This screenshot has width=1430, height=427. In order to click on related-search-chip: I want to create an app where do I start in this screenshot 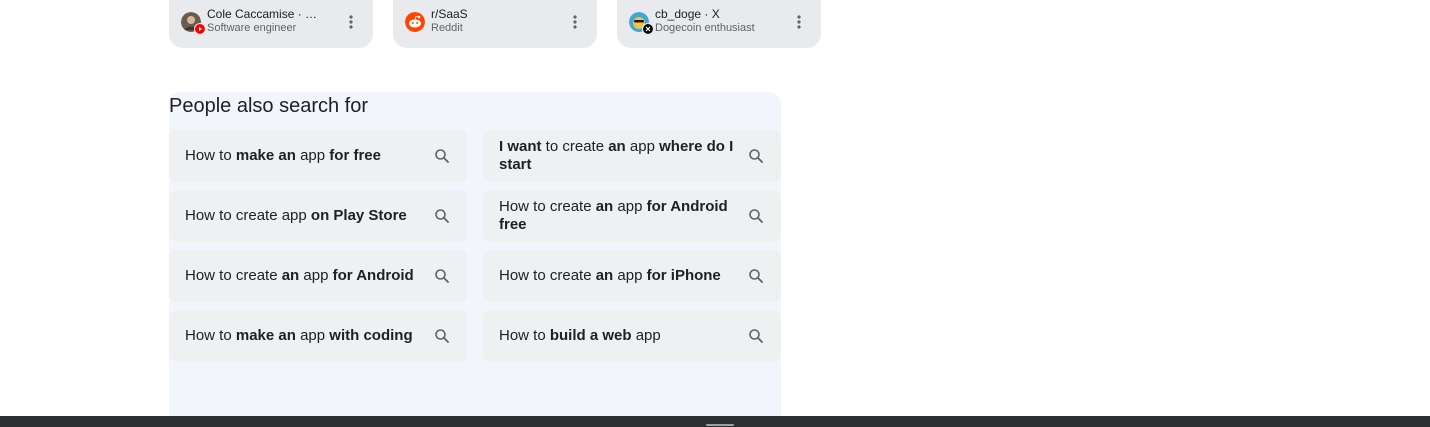, I will do `click(632, 156)`.